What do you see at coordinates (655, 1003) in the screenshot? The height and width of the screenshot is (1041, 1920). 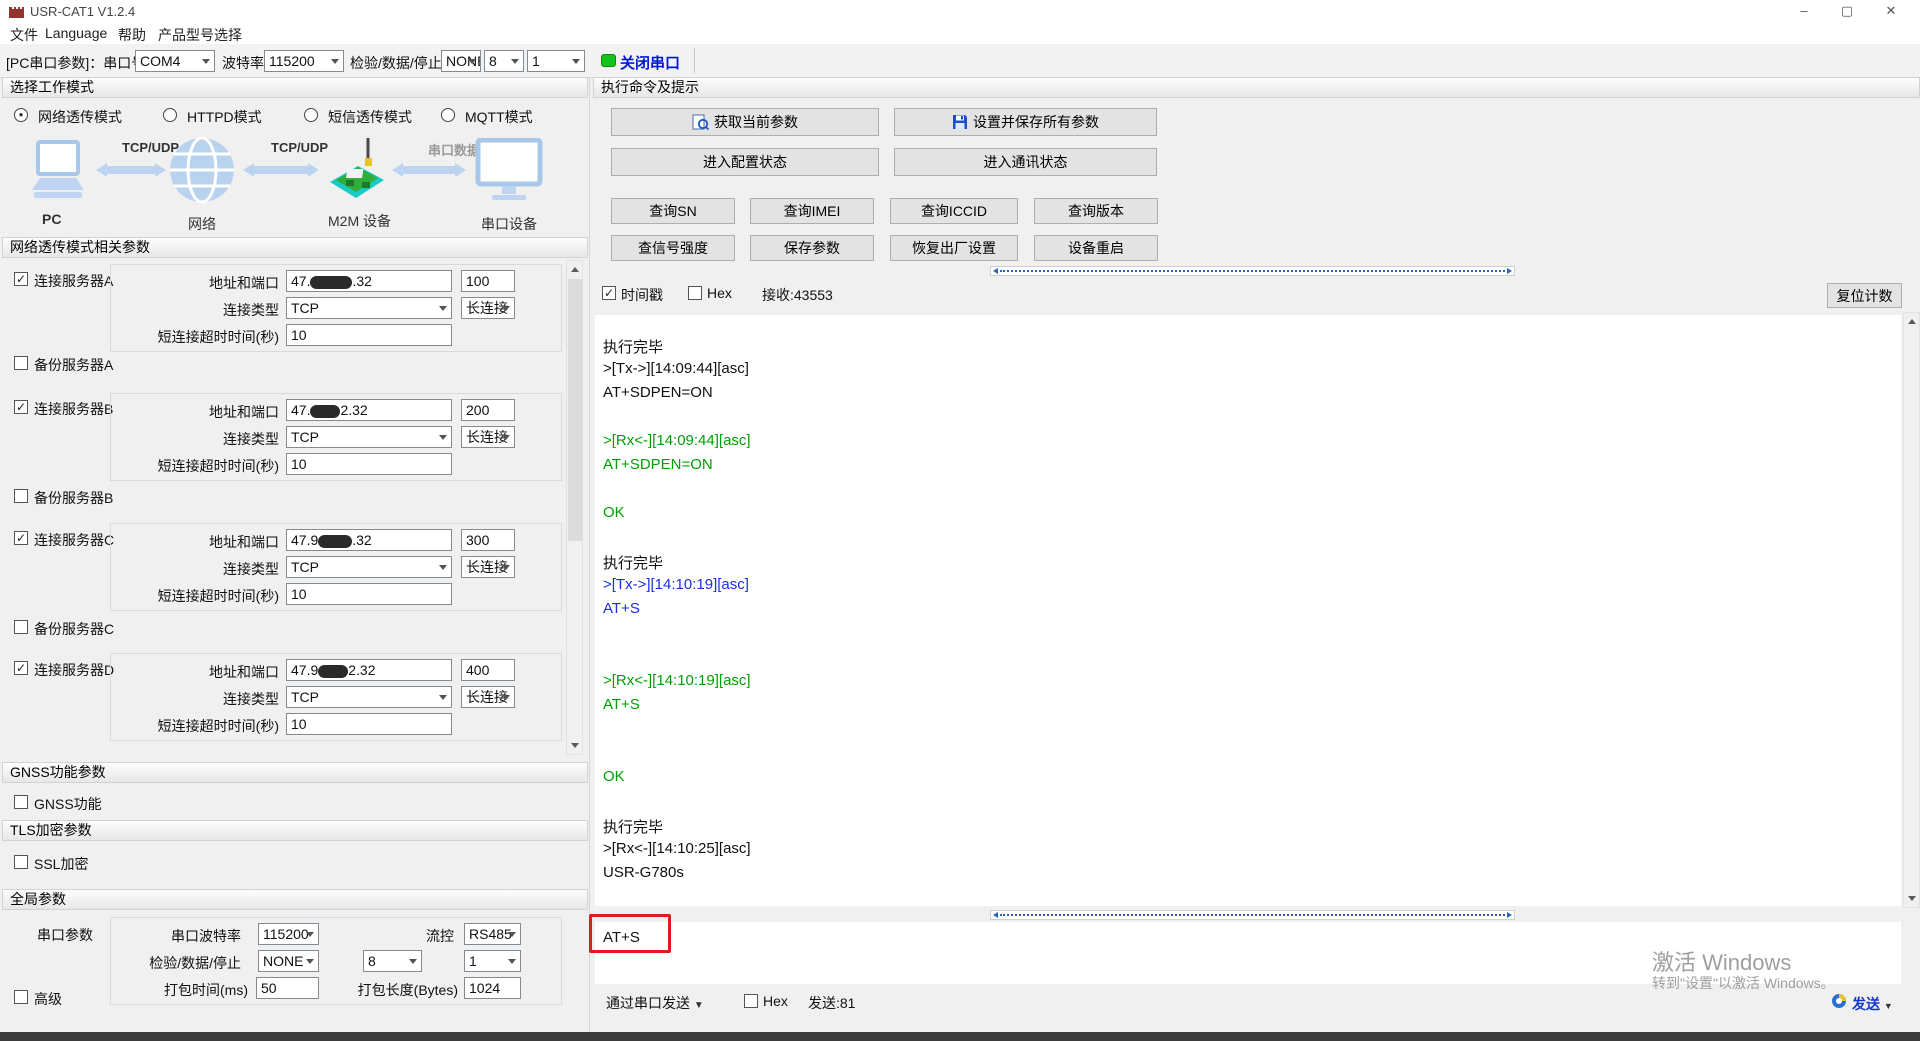 I see `send-via-serial-button: 通过串口发送 ▼` at bounding box center [655, 1003].